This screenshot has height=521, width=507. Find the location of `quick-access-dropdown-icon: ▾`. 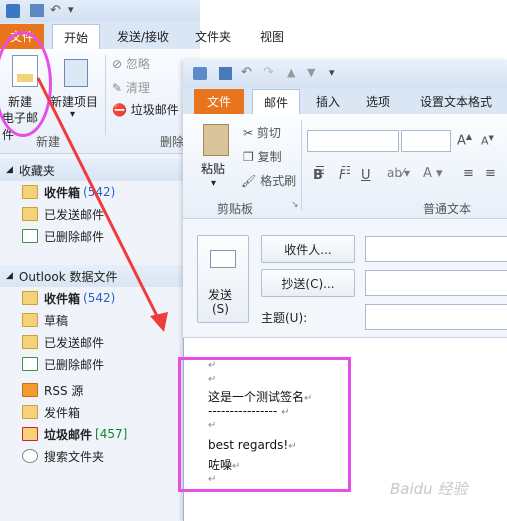

quick-access-dropdown-icon: ▾ is located at coordinates (332, 72).